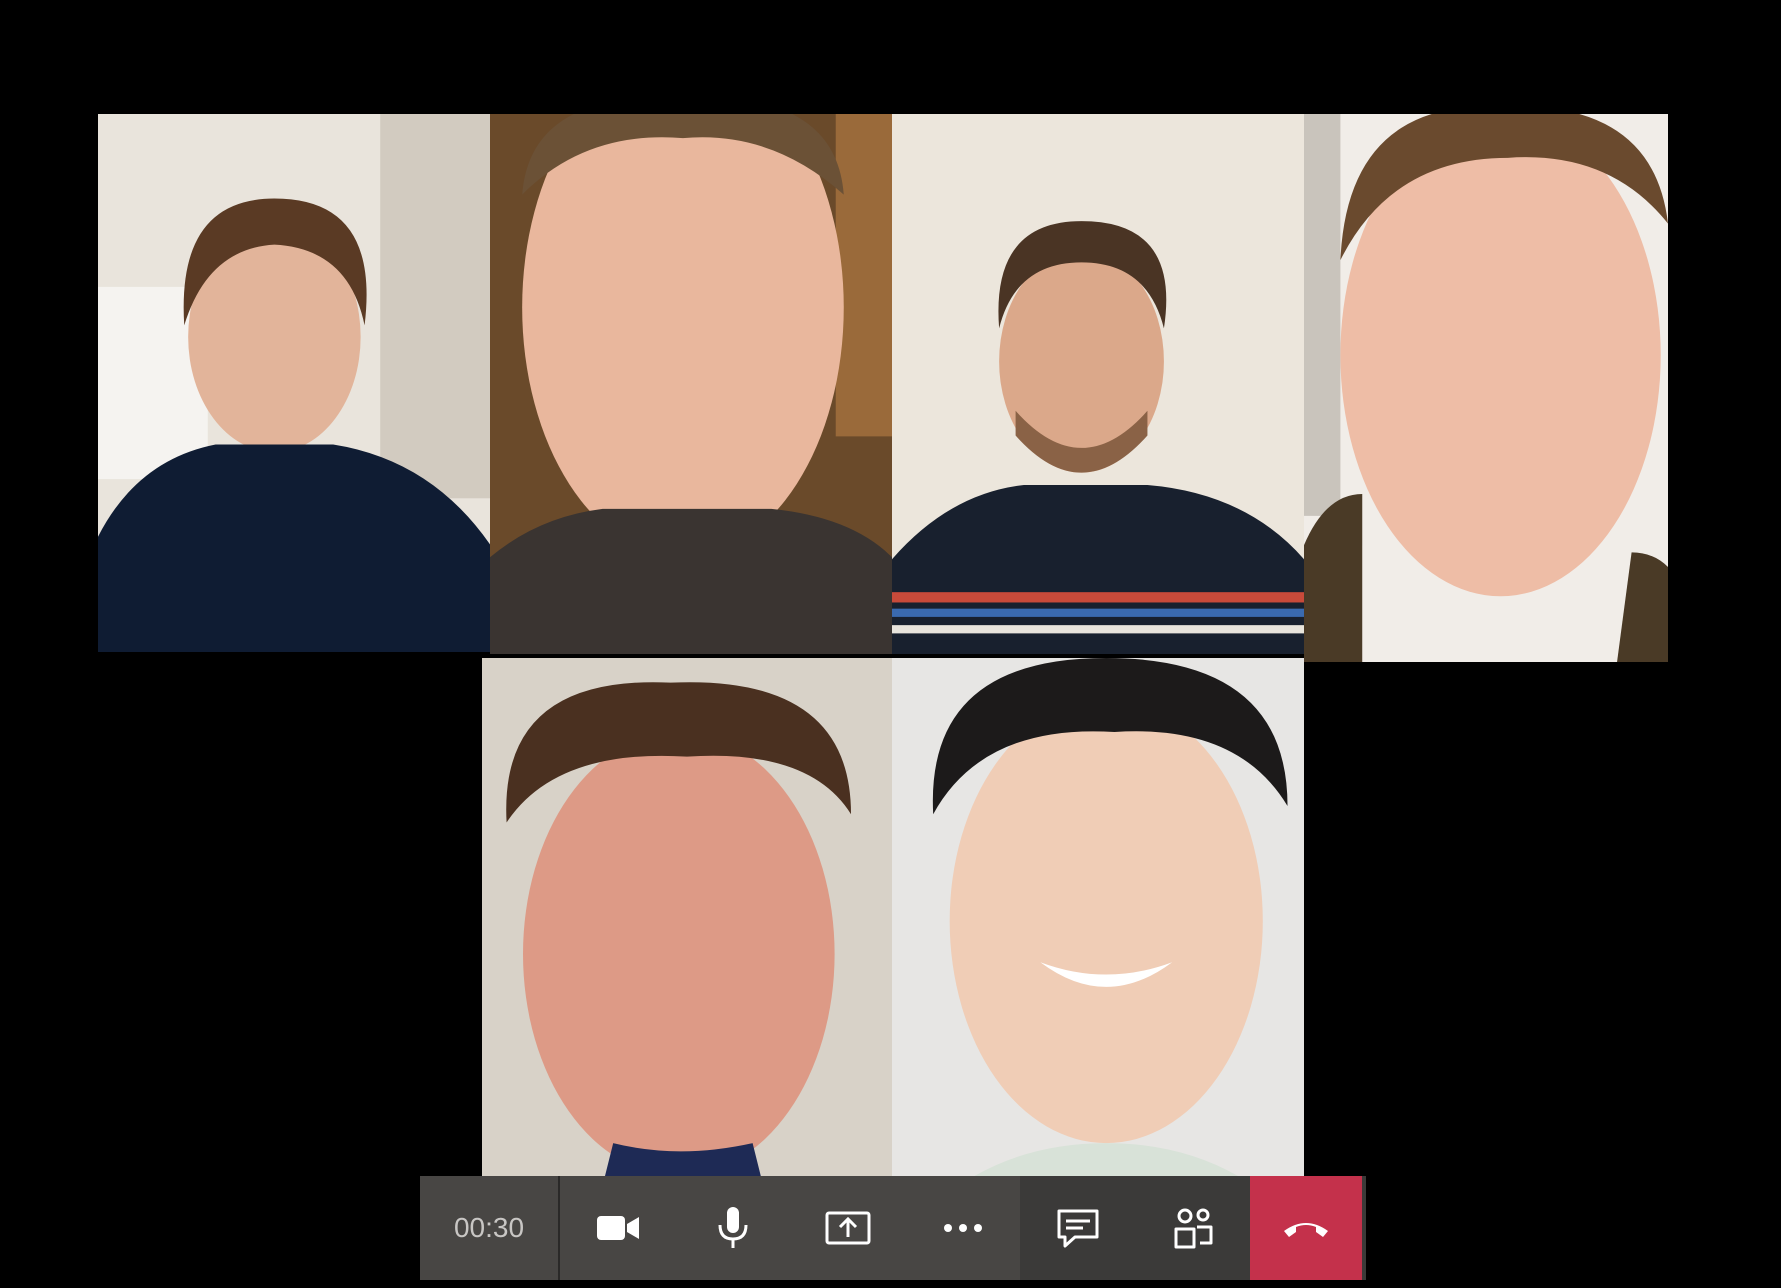 The height and width of the screenshot is (1288, 1781). I want to click on camera-toggle-button, so click(617, 1228).